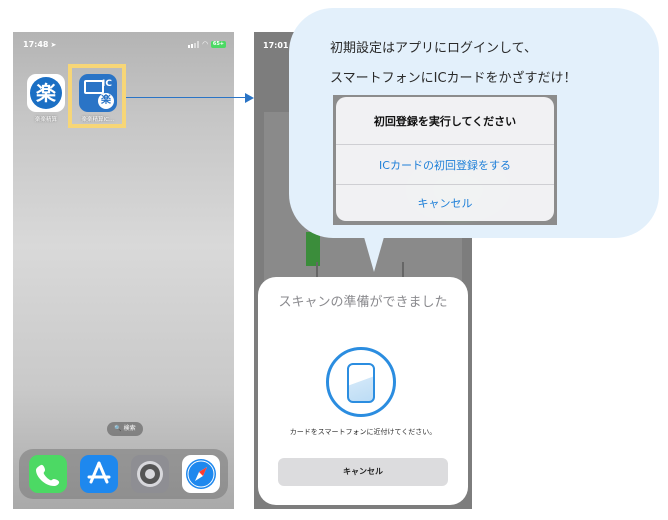 Image resolution: width=668 pixels, height=520 pixels. What do you see at coordinates (194, 44) in the screenshot?
I see `signal-icon` at bounding box center [194, 44].